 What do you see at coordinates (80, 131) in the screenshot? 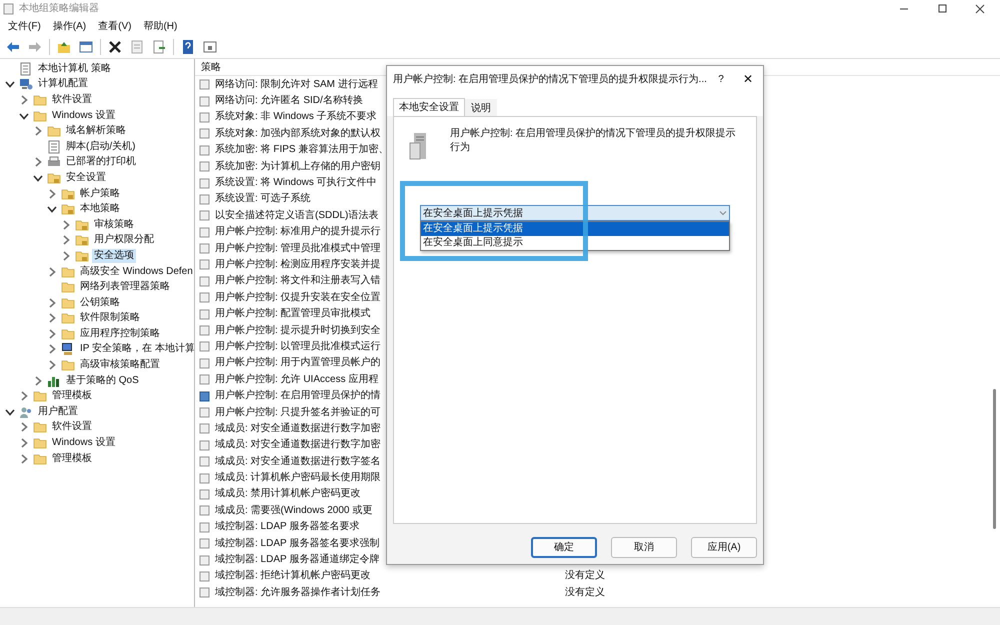
I see `tree-item: 域名解析策略` at bounding box center [80, 131].